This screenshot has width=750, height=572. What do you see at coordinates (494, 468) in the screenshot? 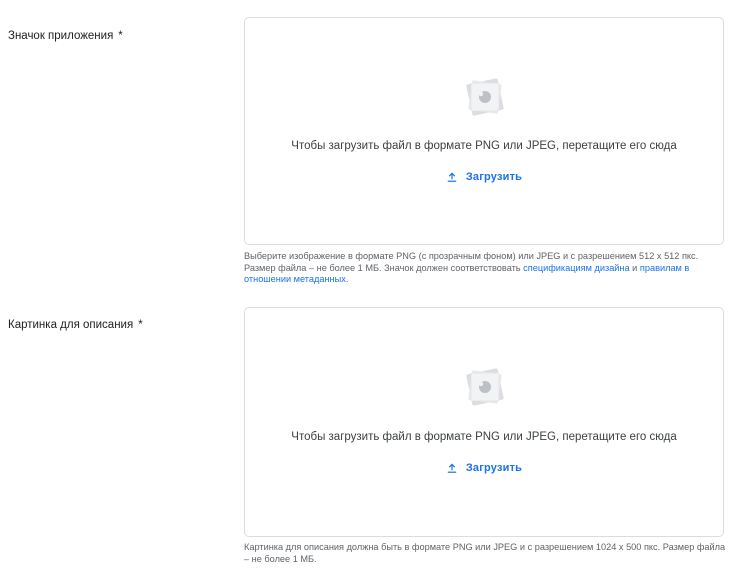
I see `feature-graphic-upload-label: Загрузить` at bounding box center [494, 468].